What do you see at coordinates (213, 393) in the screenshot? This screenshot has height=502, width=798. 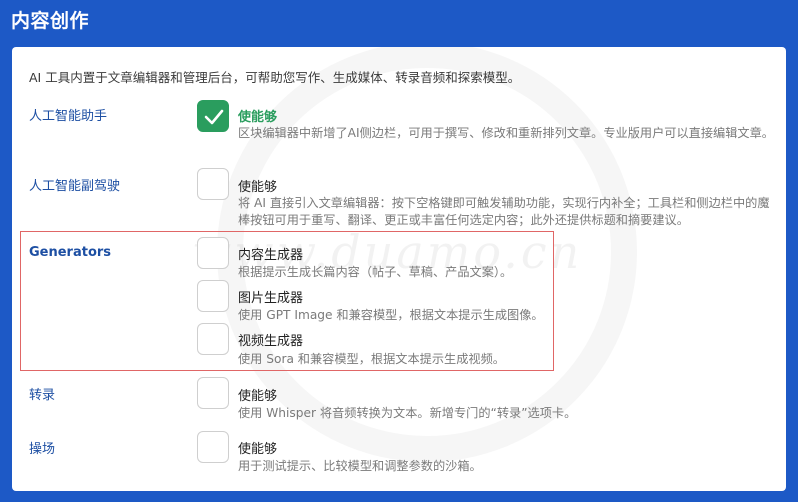 I see `checkbox-transcription` at bounding box center [213, 393].